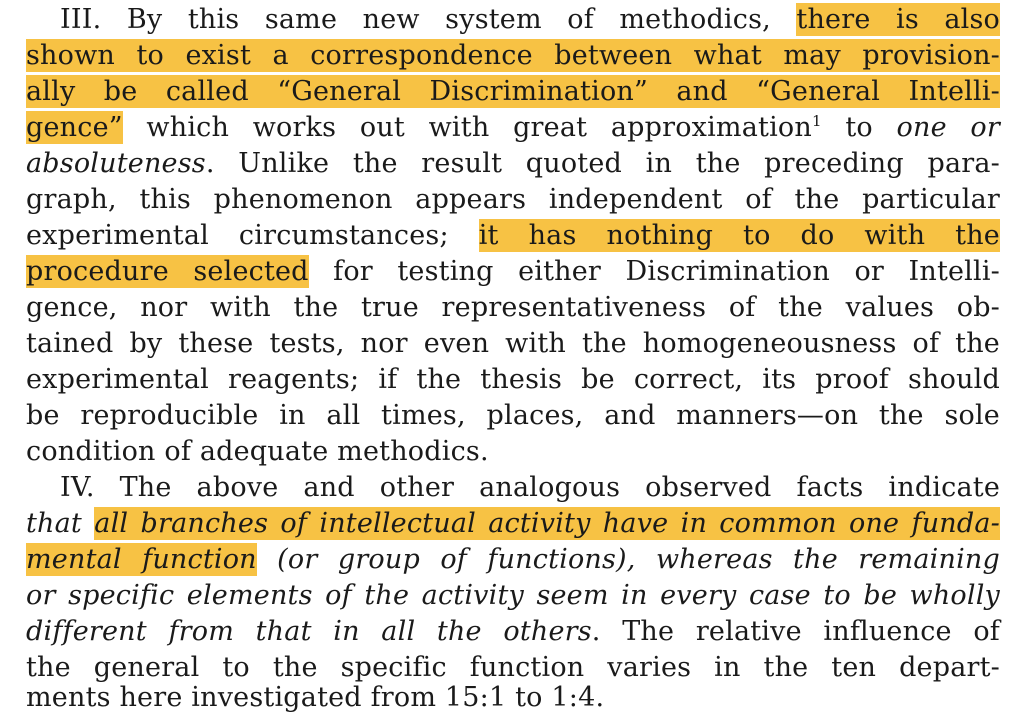 The height and width of the screenshot is (716, 1030). I want to click on footnote-marker: 1, so click(816, 121).